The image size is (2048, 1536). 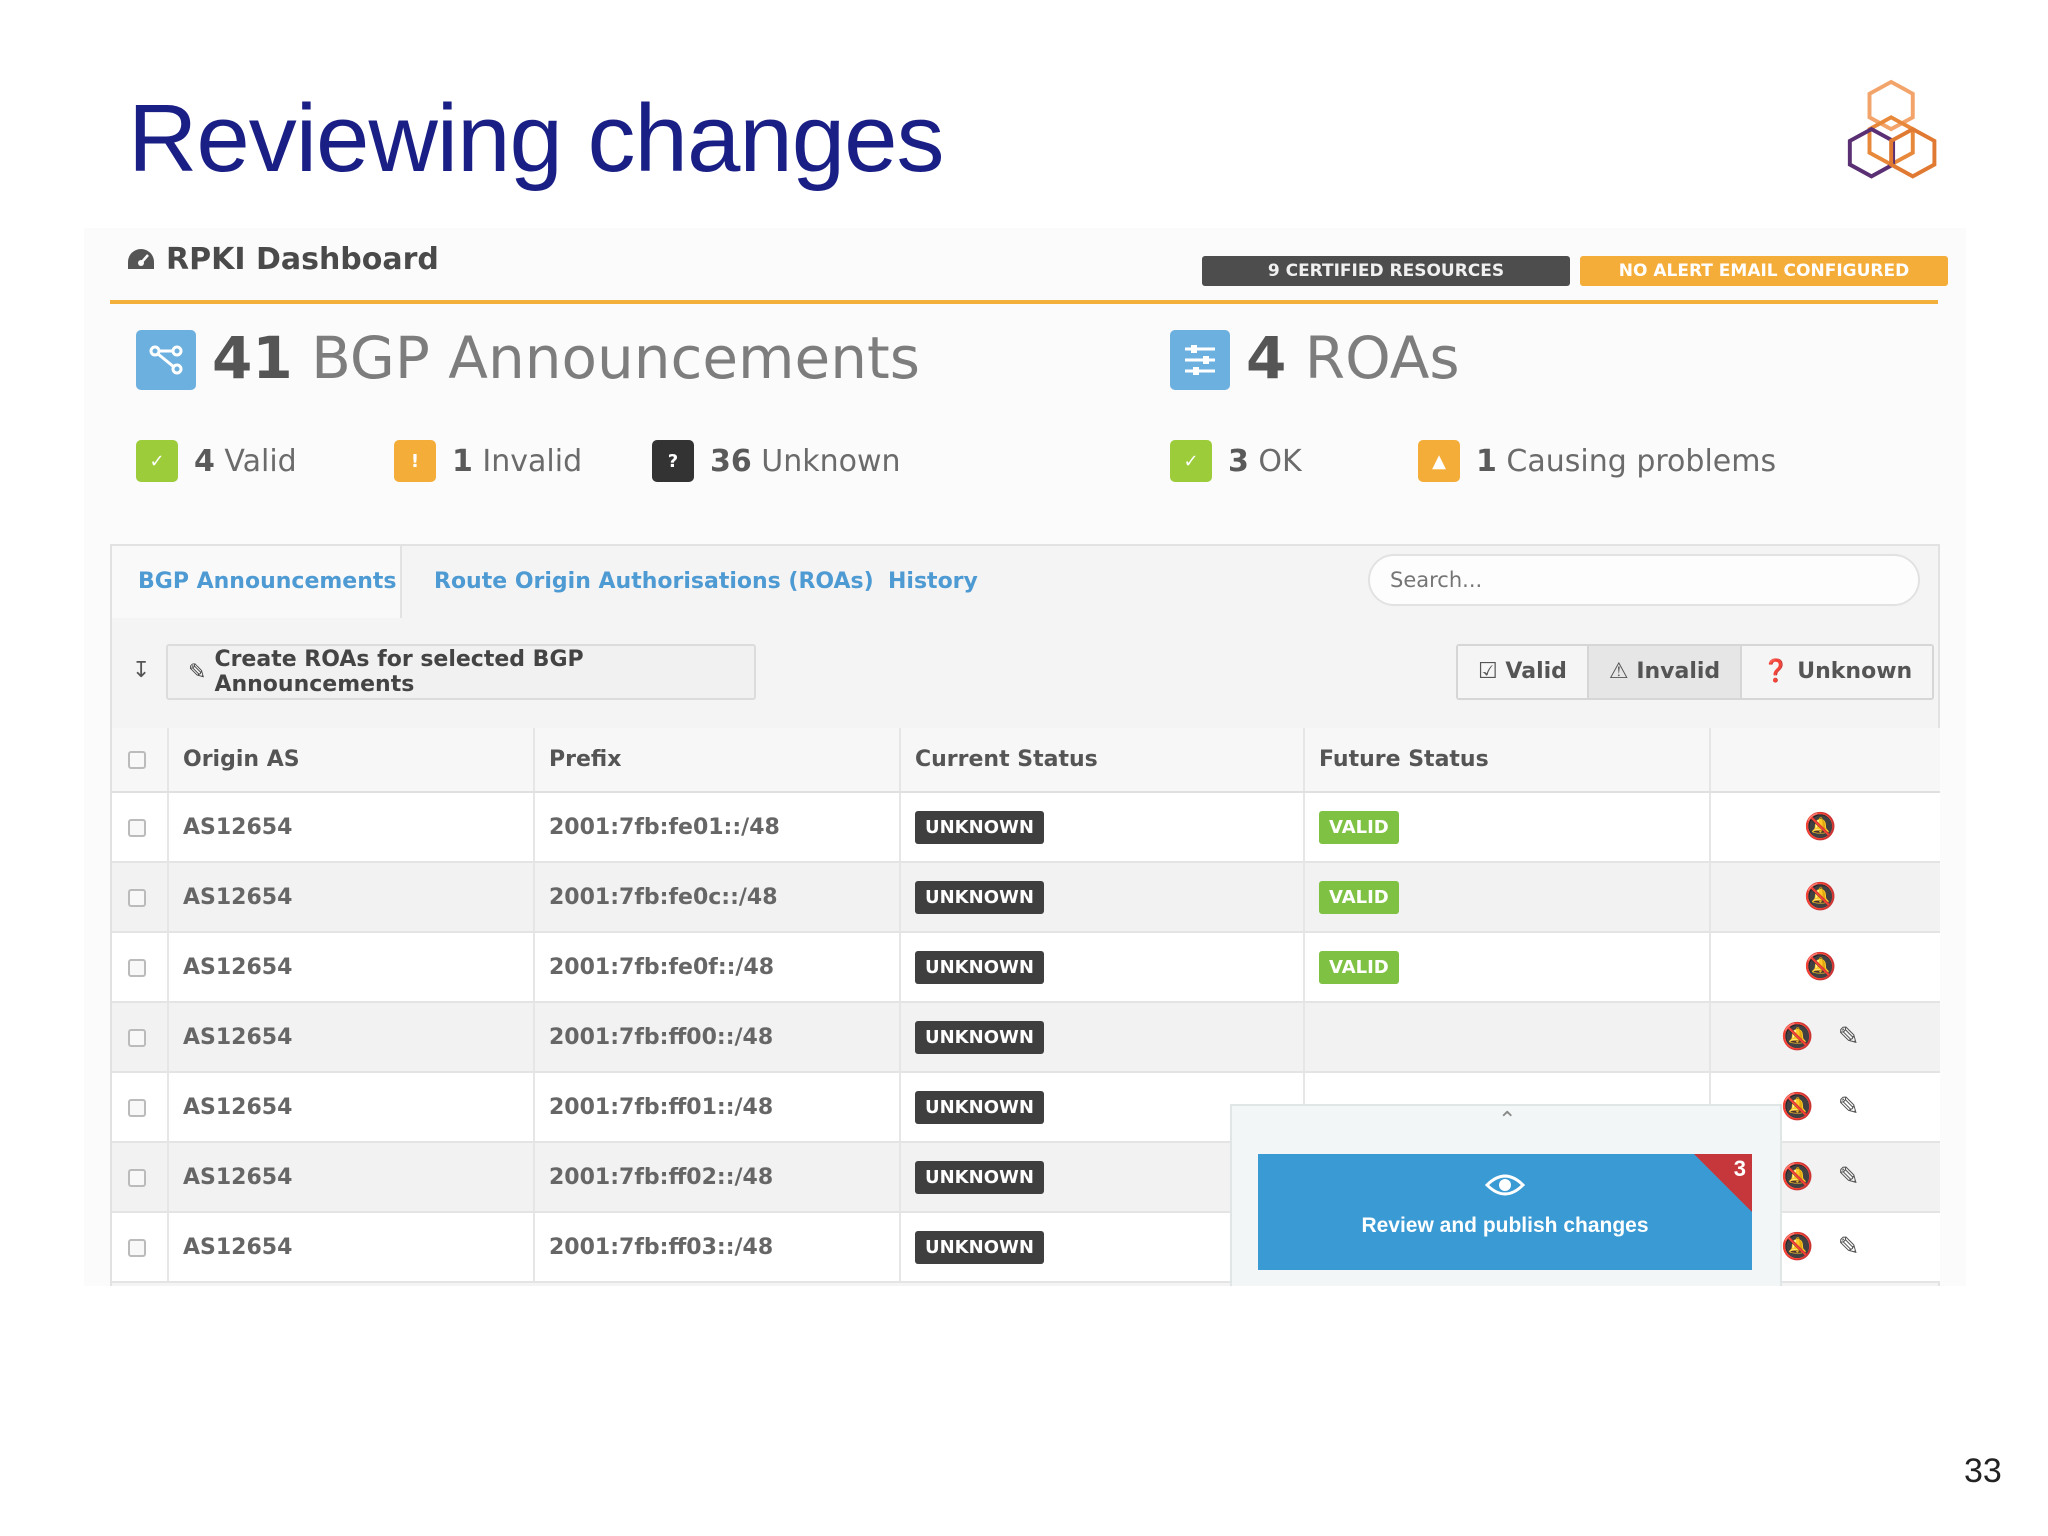 What do you see at coordinates (1200, 360) in the screenshot?
I see `roa-sliders-icon` at bounding box center [1200, 360].